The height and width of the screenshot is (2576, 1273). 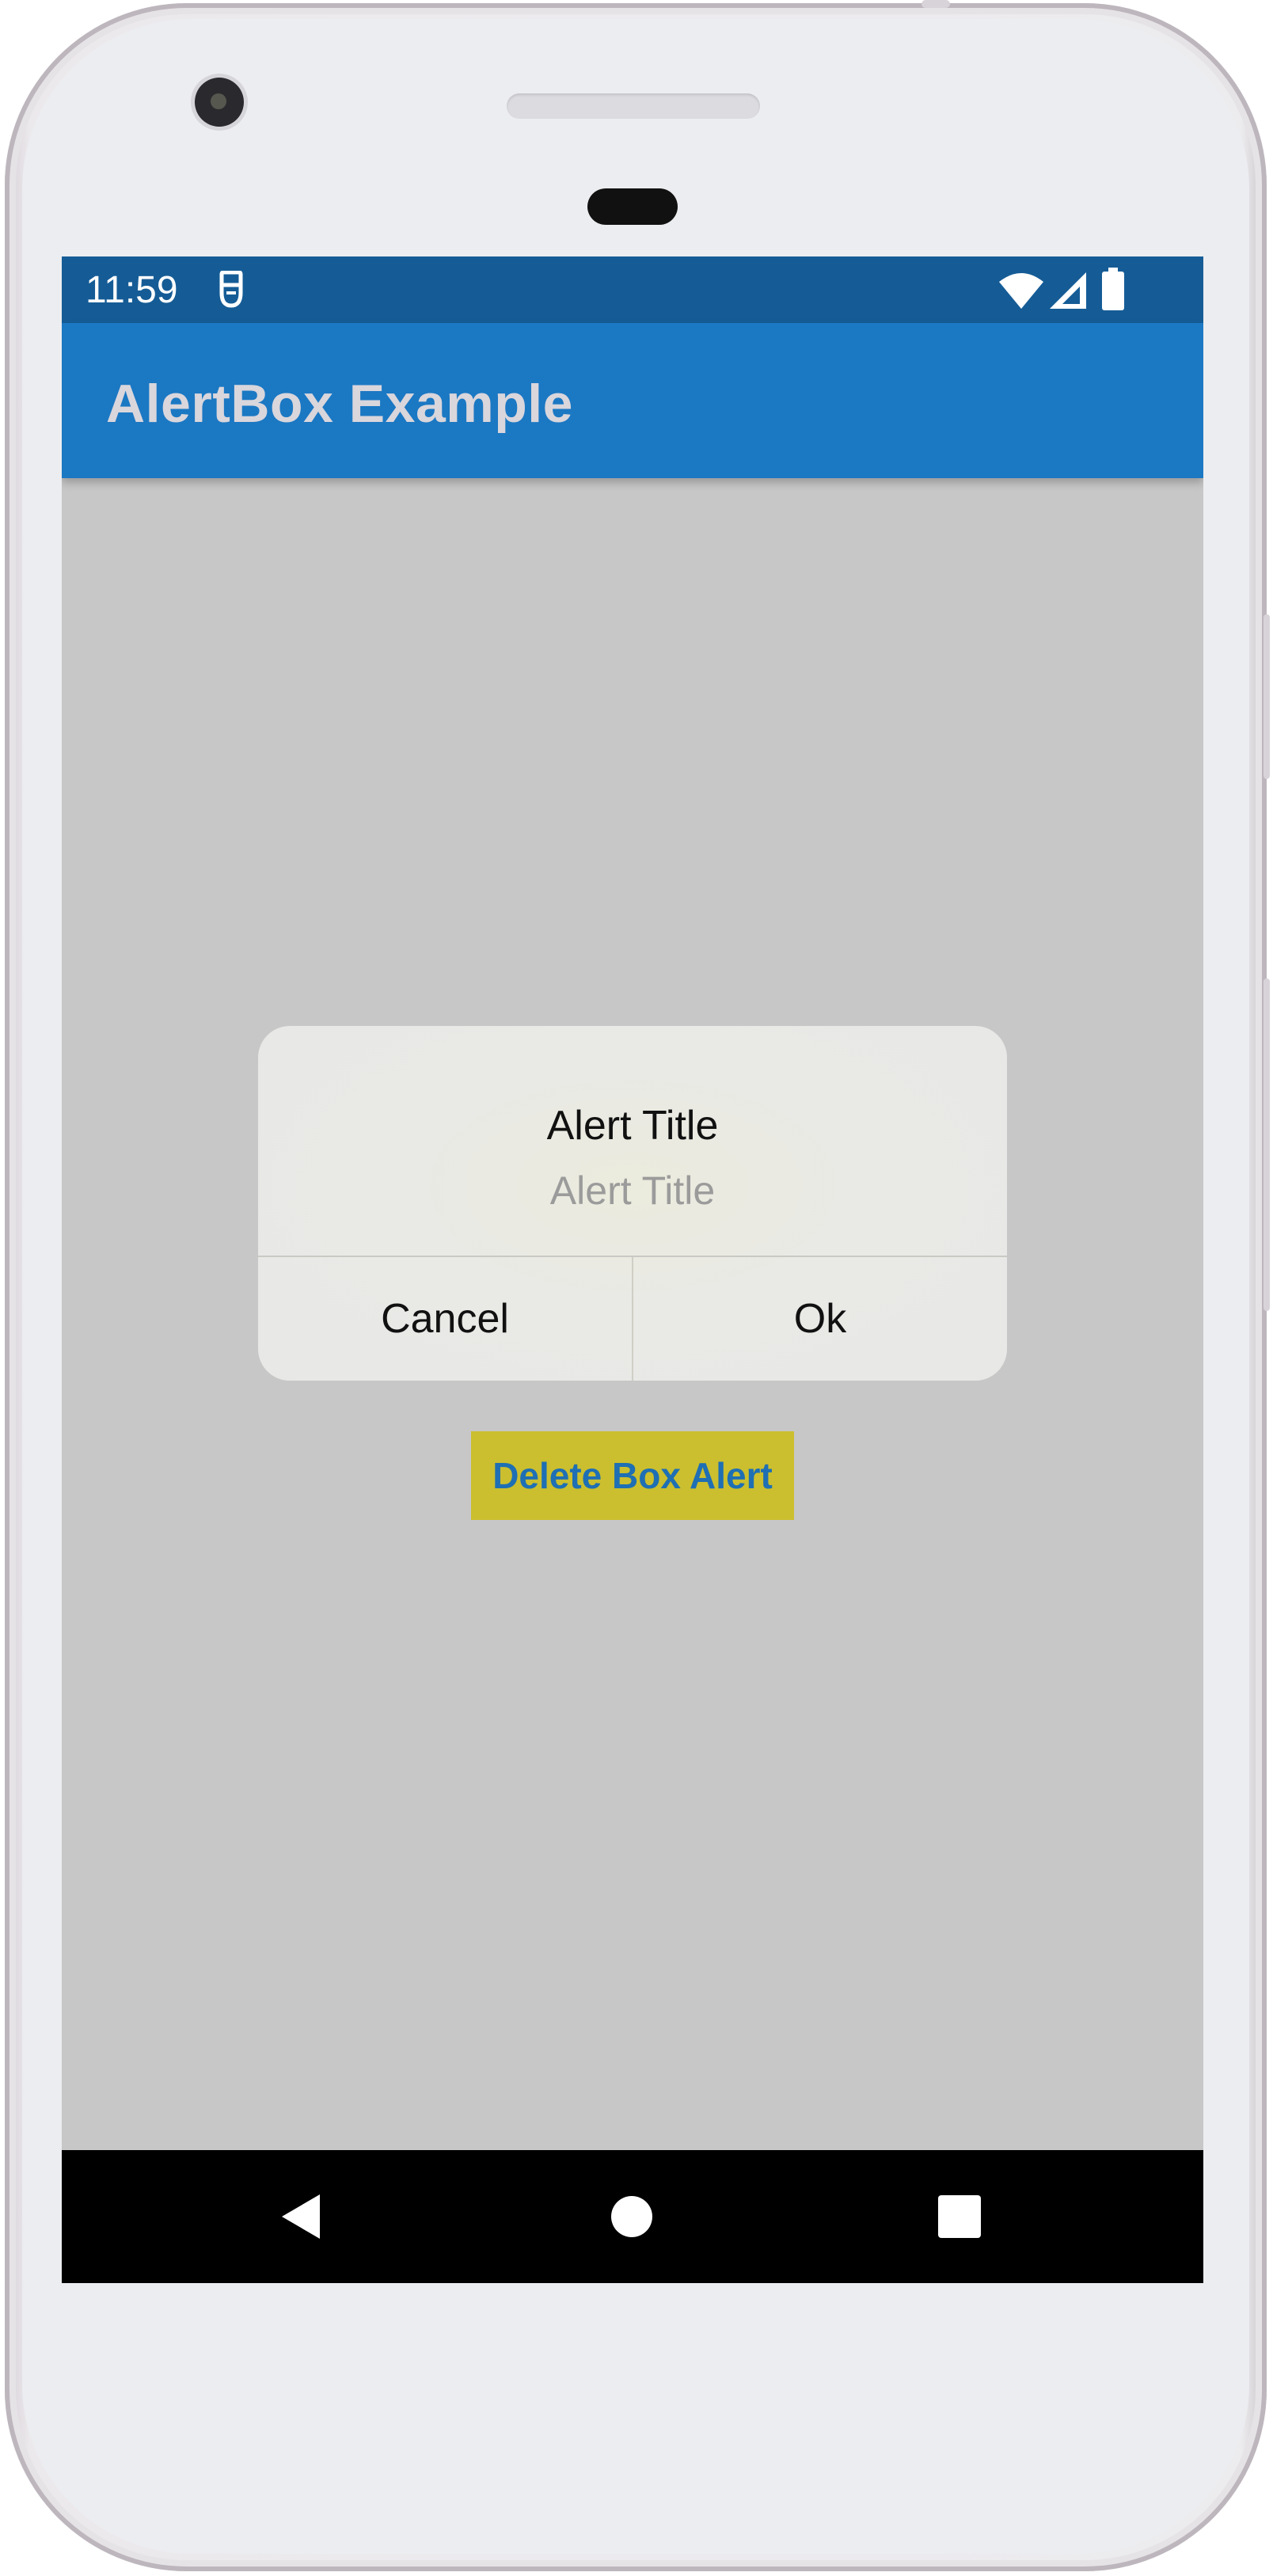 I want to click on navigation-bar, so click(x=632, y=2216).